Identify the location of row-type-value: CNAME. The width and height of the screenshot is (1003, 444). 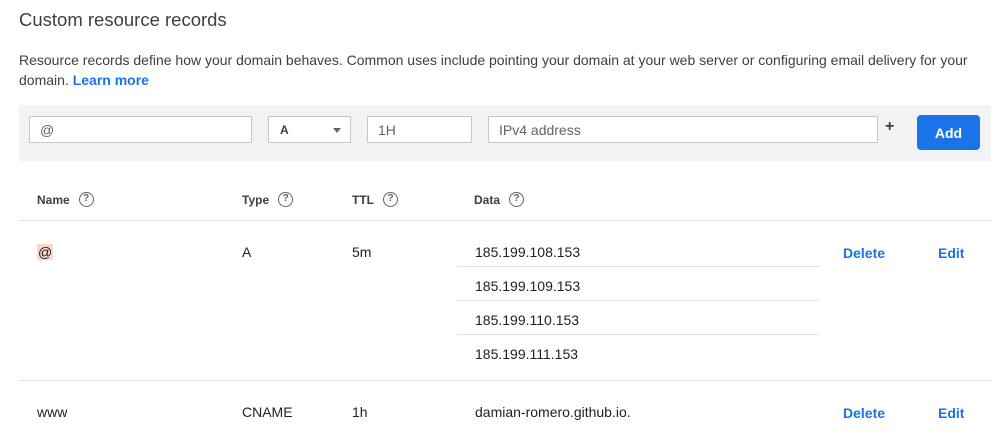
(267, 412).